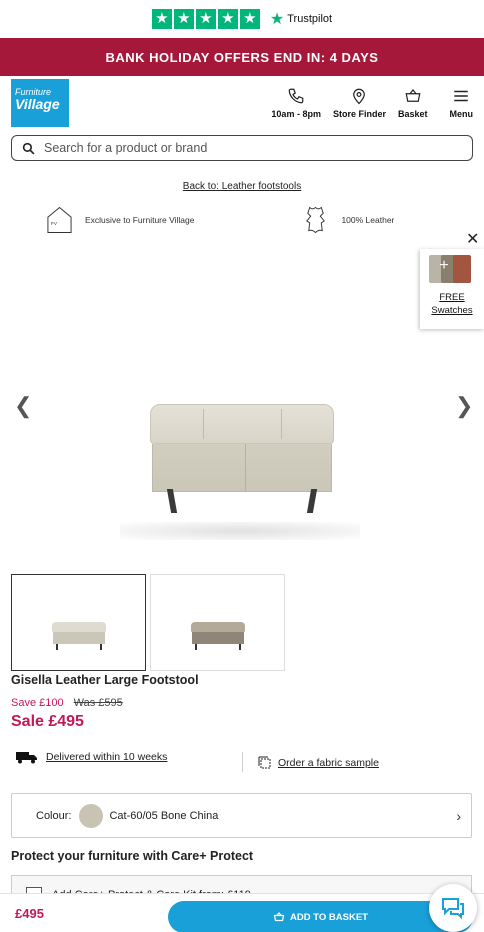 The height and width of the screenshot is (932, 484). What do you see at coordinates (91, 815) in the screenshot?
I see `colour-swatch` at bounding box center [91, 815].